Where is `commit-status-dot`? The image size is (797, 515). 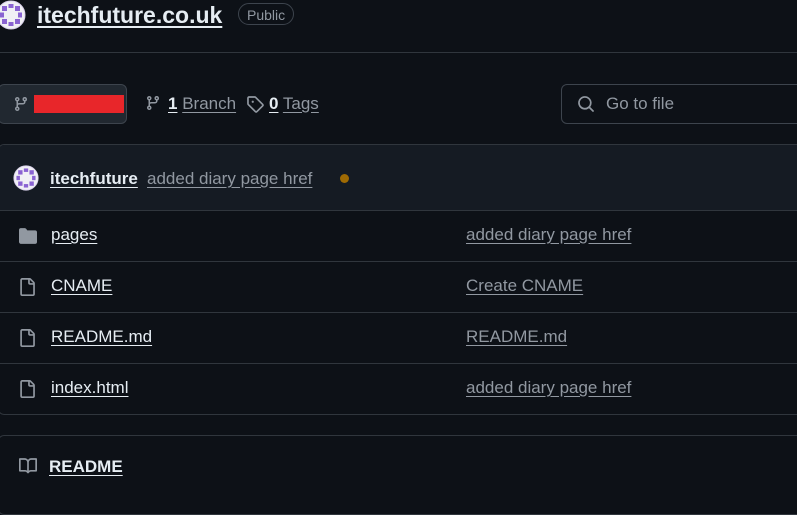
commit-status-dot is located at coordinates (344, 178).